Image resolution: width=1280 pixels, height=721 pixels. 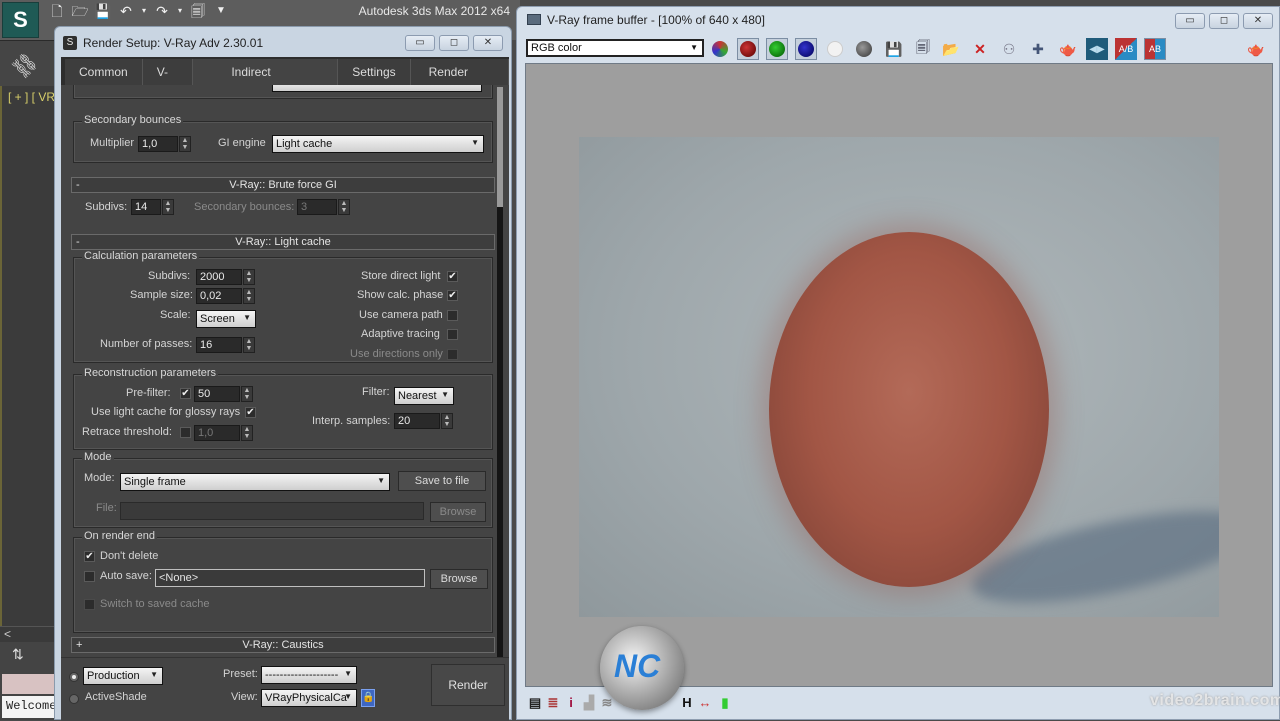 What do you see at coordinates (378, 144) in the screenshot?
I see `gi-engine-dropdown: Light cache ▼` at bounding box center [378, 144].